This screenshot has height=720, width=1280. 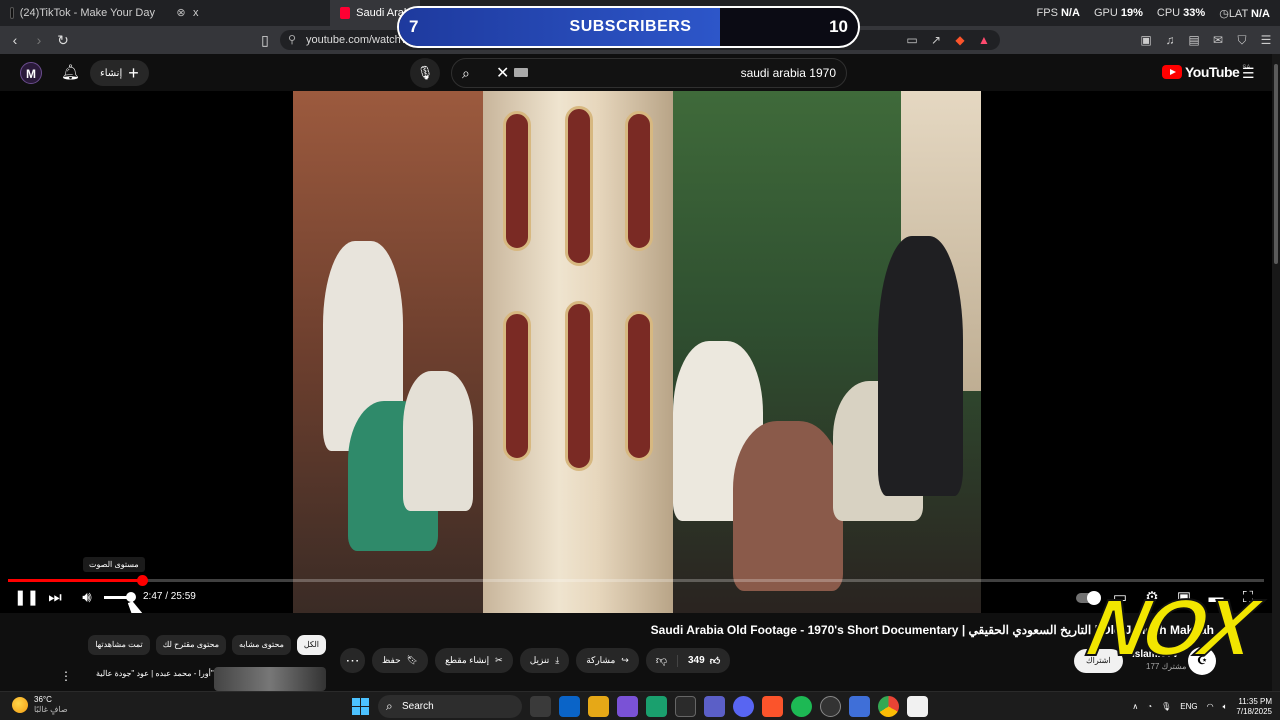 I want to click on app-icon, so click(x=859, y=706).